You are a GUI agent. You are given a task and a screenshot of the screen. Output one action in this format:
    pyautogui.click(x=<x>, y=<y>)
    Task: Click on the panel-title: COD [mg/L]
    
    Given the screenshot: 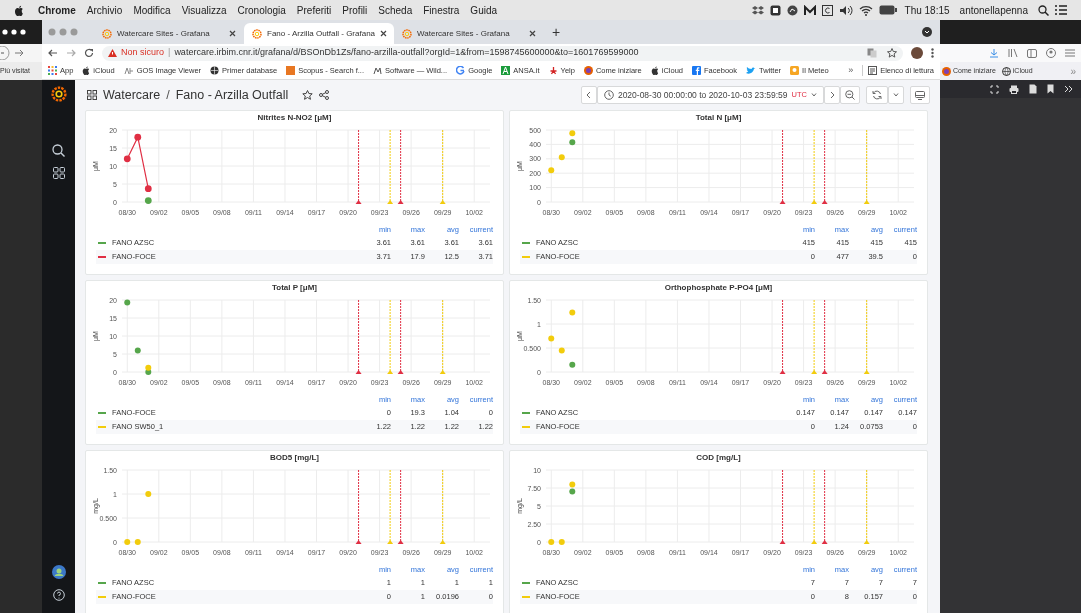 What is the action you would take?
    pyautogui.click(x=718, y=458)
    